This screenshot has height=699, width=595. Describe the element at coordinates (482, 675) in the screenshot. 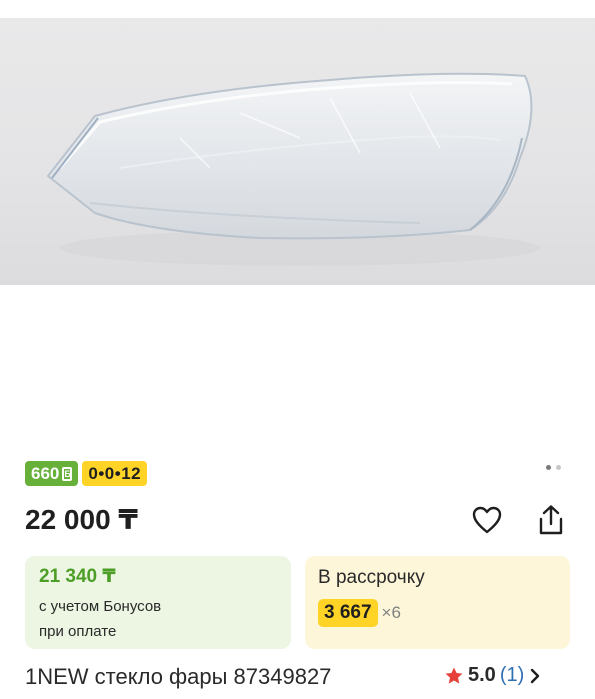

I see `rating-value: 5.0` at that location.